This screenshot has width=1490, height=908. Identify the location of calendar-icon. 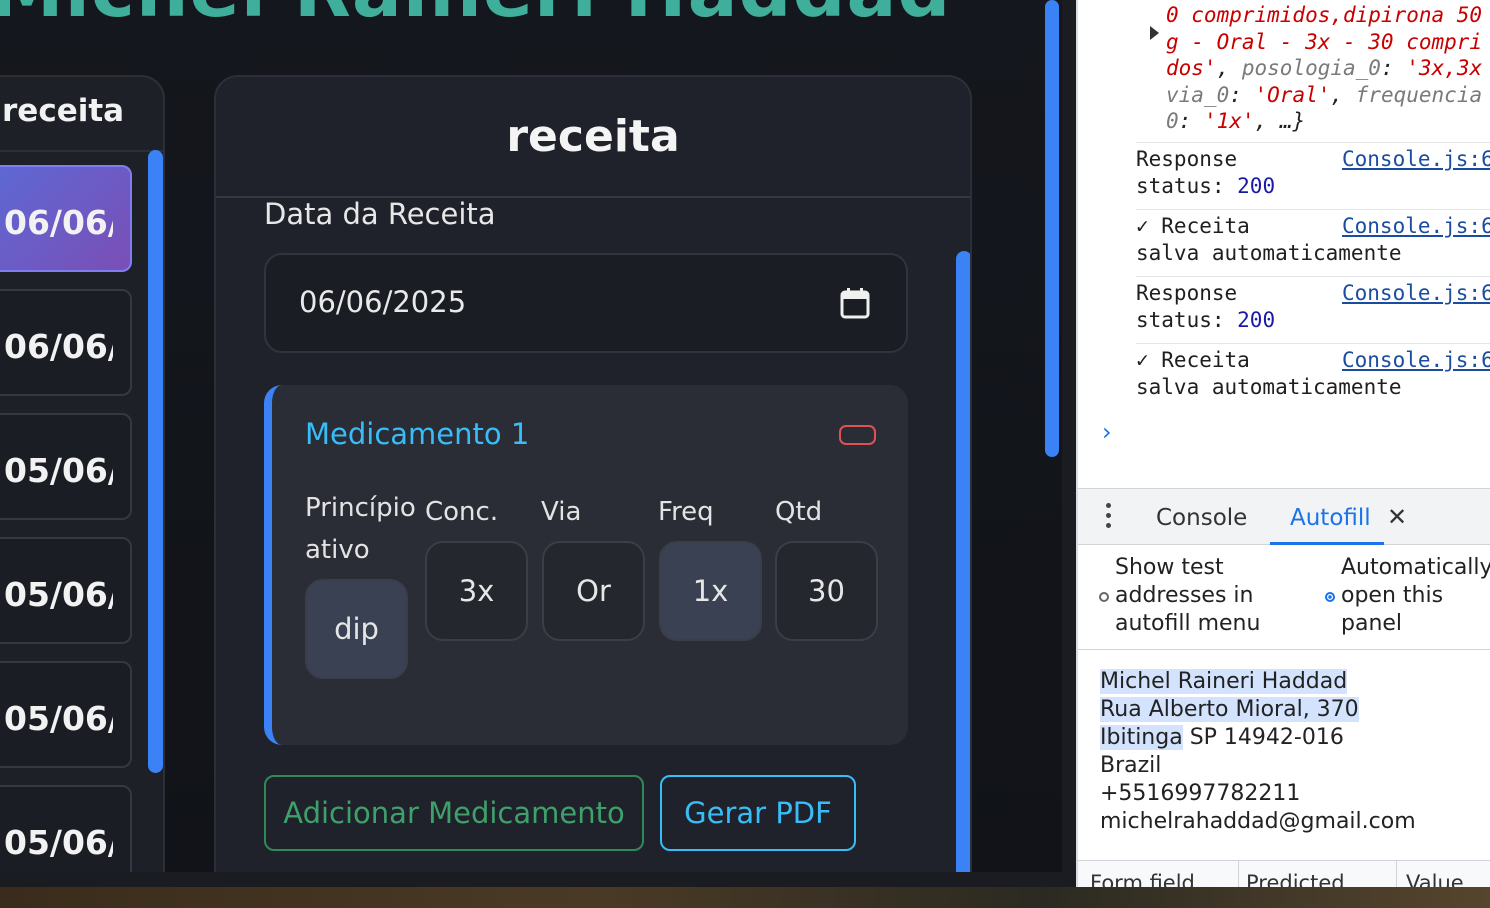
(855, 303).